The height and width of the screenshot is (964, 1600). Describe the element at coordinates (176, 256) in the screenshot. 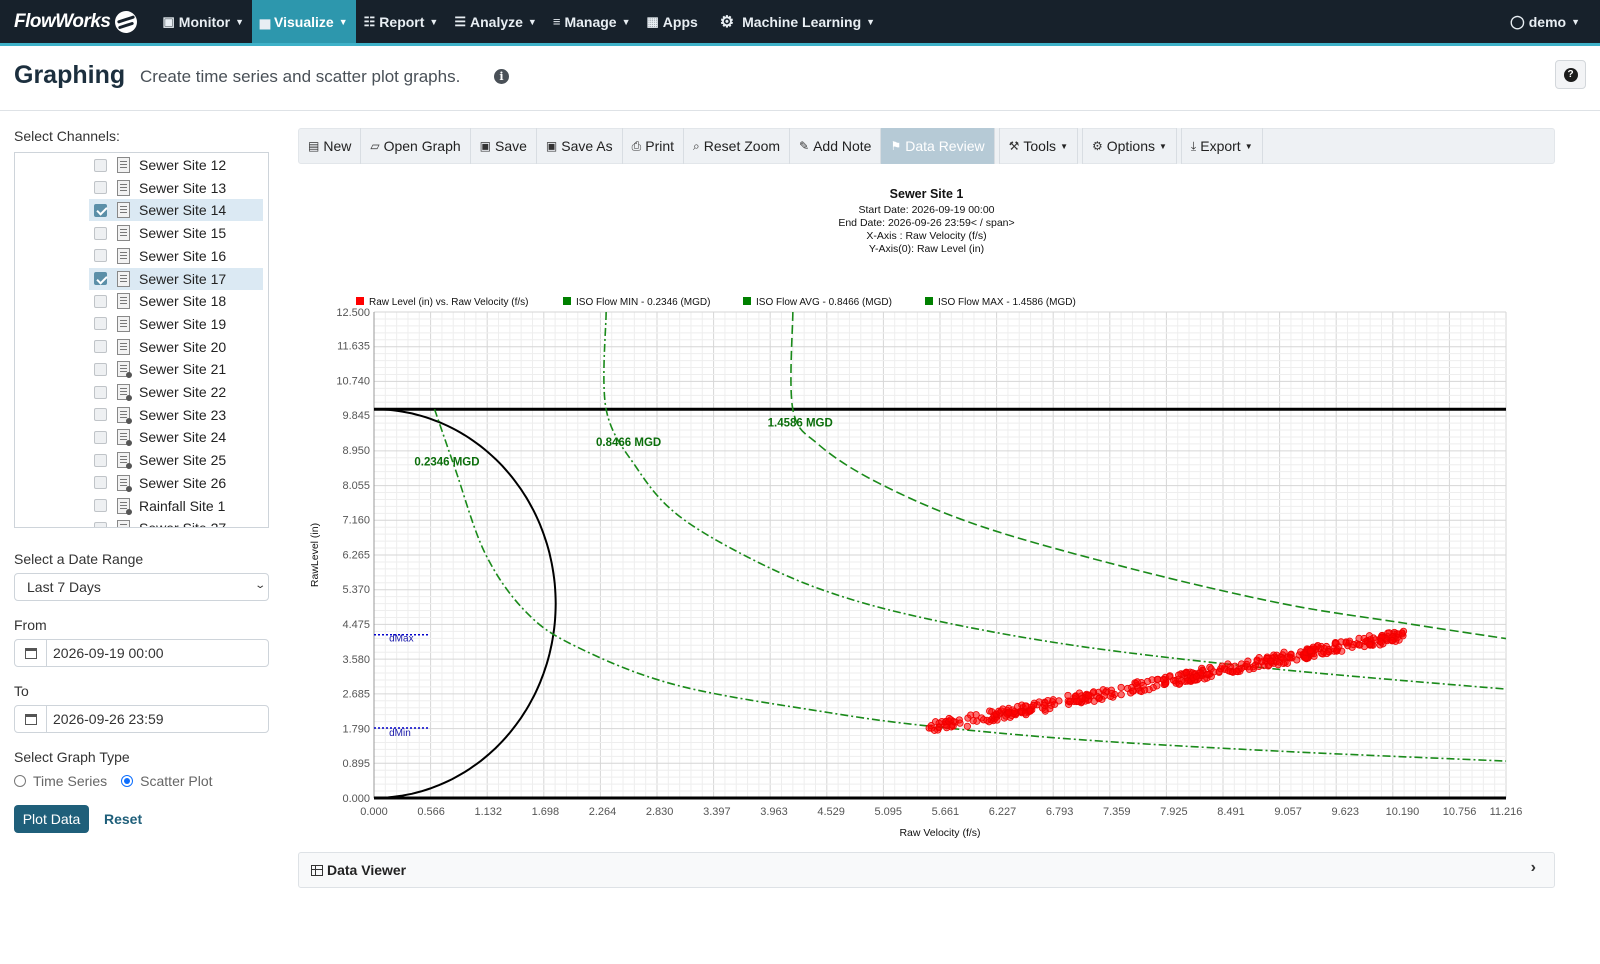

I see `channel-item: Sewer Site 16` at that location.